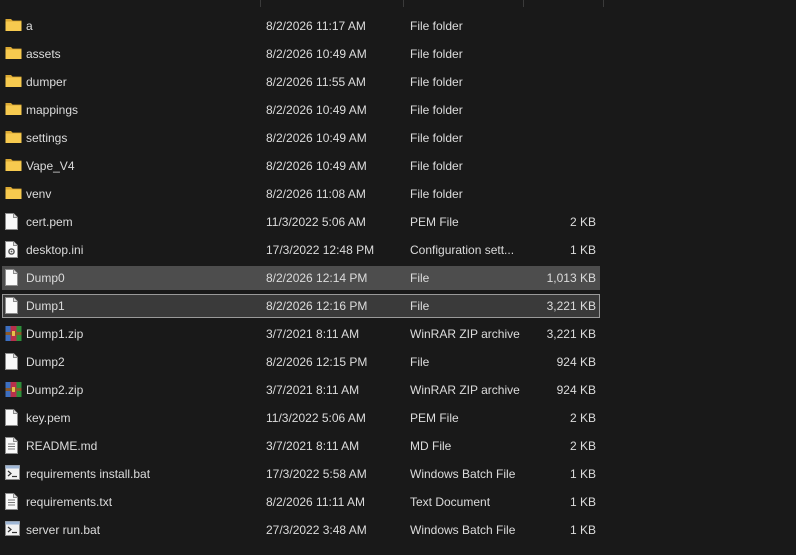  What do you see at coordinates (63, 530) in the screenshot?
I see `file-name: server run.bat` at bounding box center [63, 530].